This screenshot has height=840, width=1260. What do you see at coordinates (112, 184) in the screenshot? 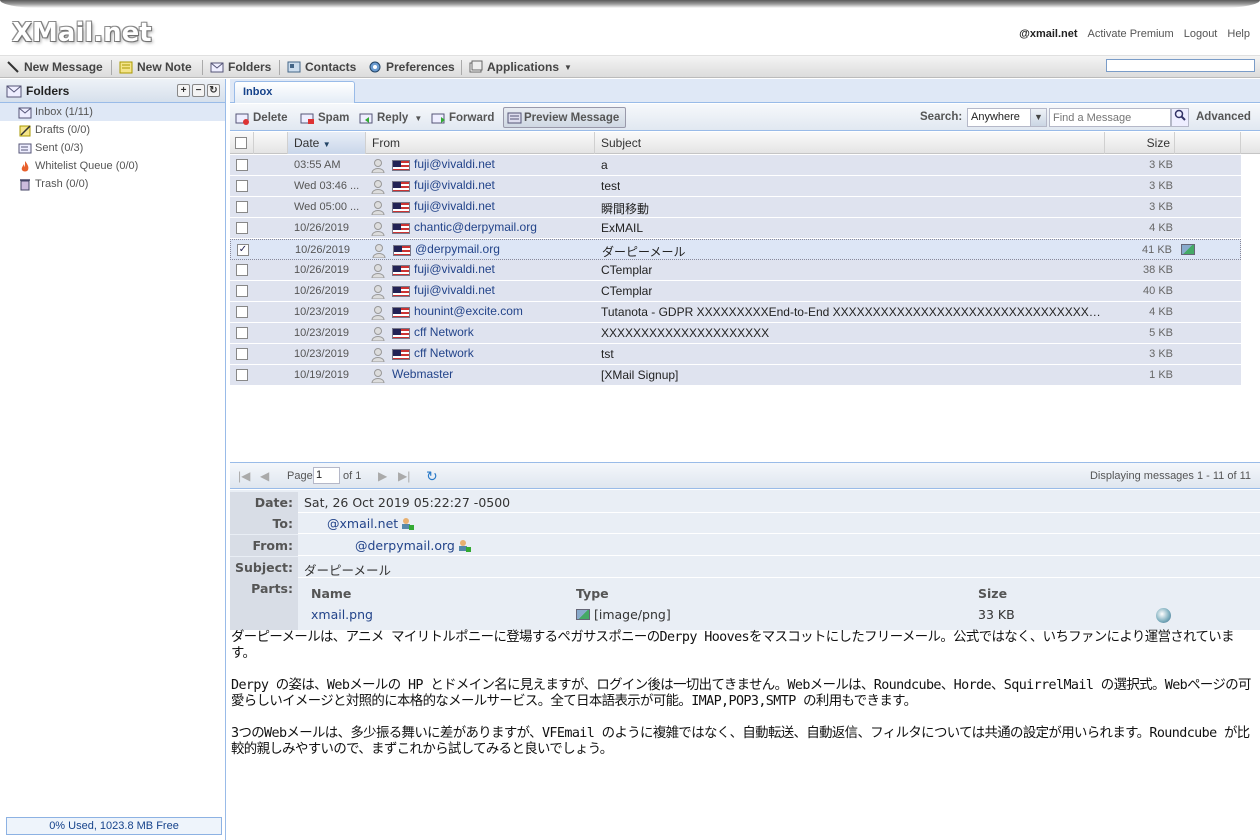
I see `folder-trash: Trash (0/0)` at bounding box center [112, 184].